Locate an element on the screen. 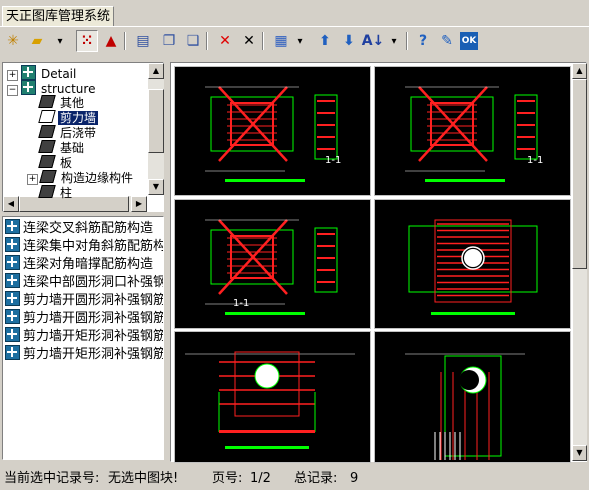  scroll-right-icon: ▶ is located at coordinates (139, 204).